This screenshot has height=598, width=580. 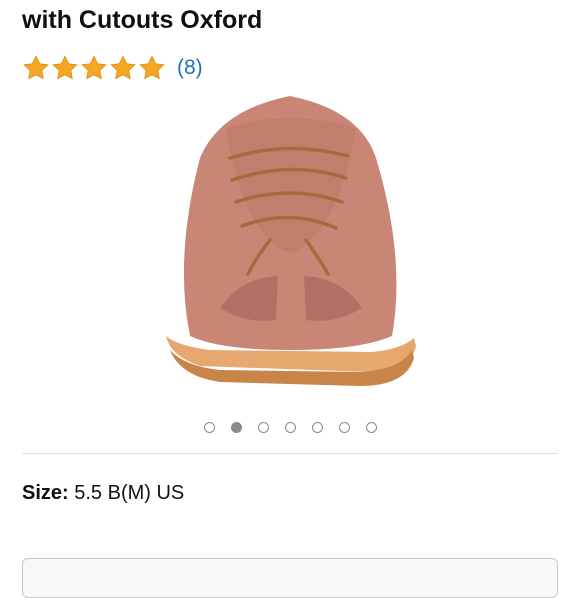 I want to click on rating-row: (8), so click(x=112, y=68).